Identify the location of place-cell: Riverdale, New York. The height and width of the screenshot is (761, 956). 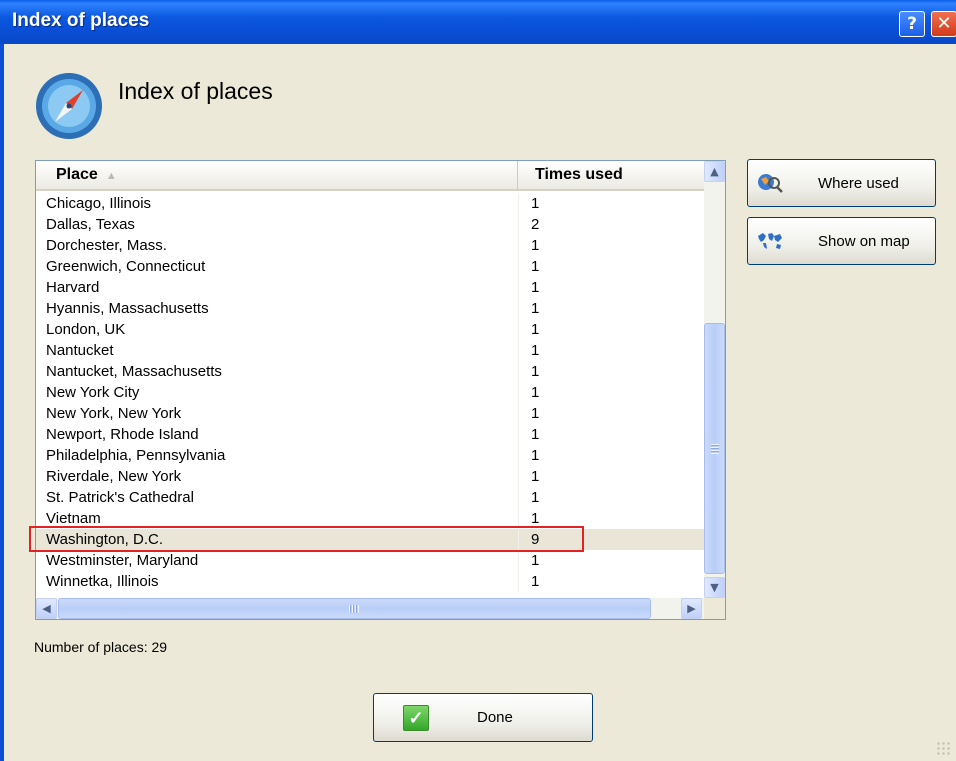
(114, 476).